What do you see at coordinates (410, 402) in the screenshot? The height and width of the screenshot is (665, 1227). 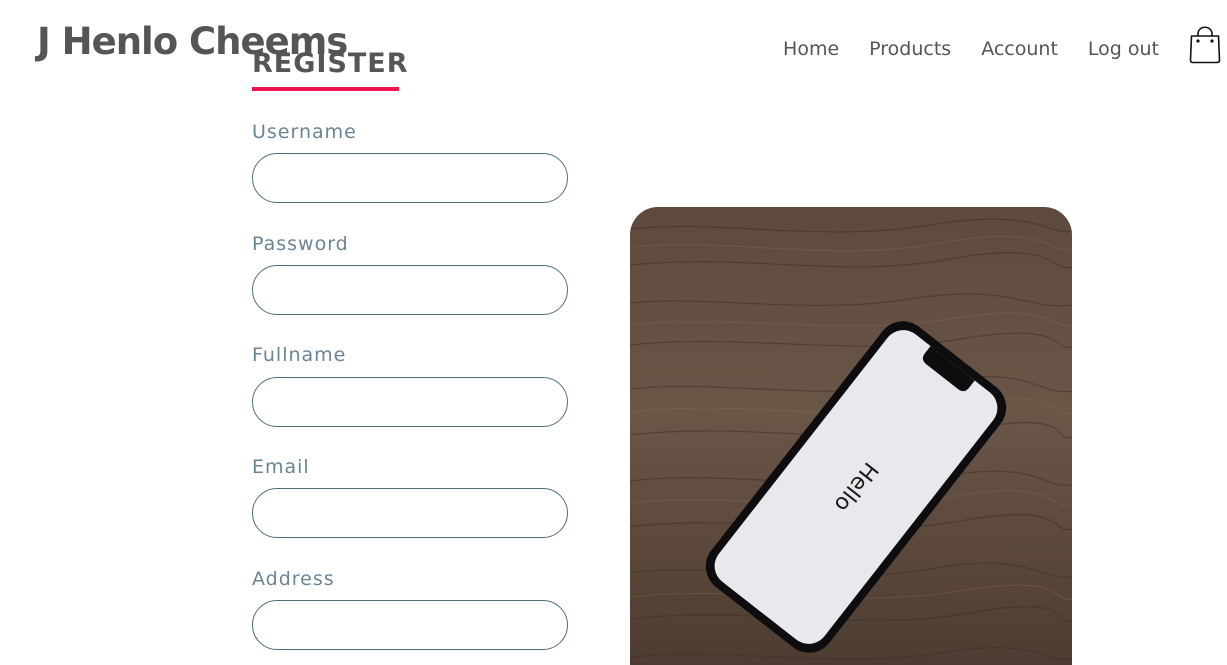 I see `fullname-field` at bounding box center [410, 402].